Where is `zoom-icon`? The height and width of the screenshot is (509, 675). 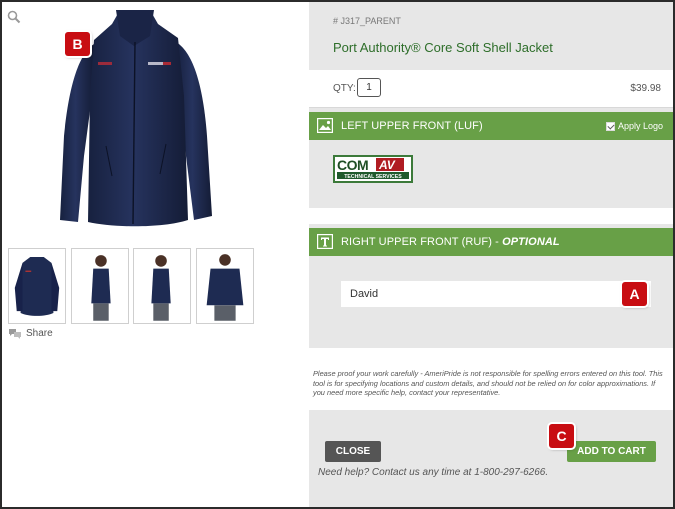 zoom-icon is located at coordinates (14, 17).